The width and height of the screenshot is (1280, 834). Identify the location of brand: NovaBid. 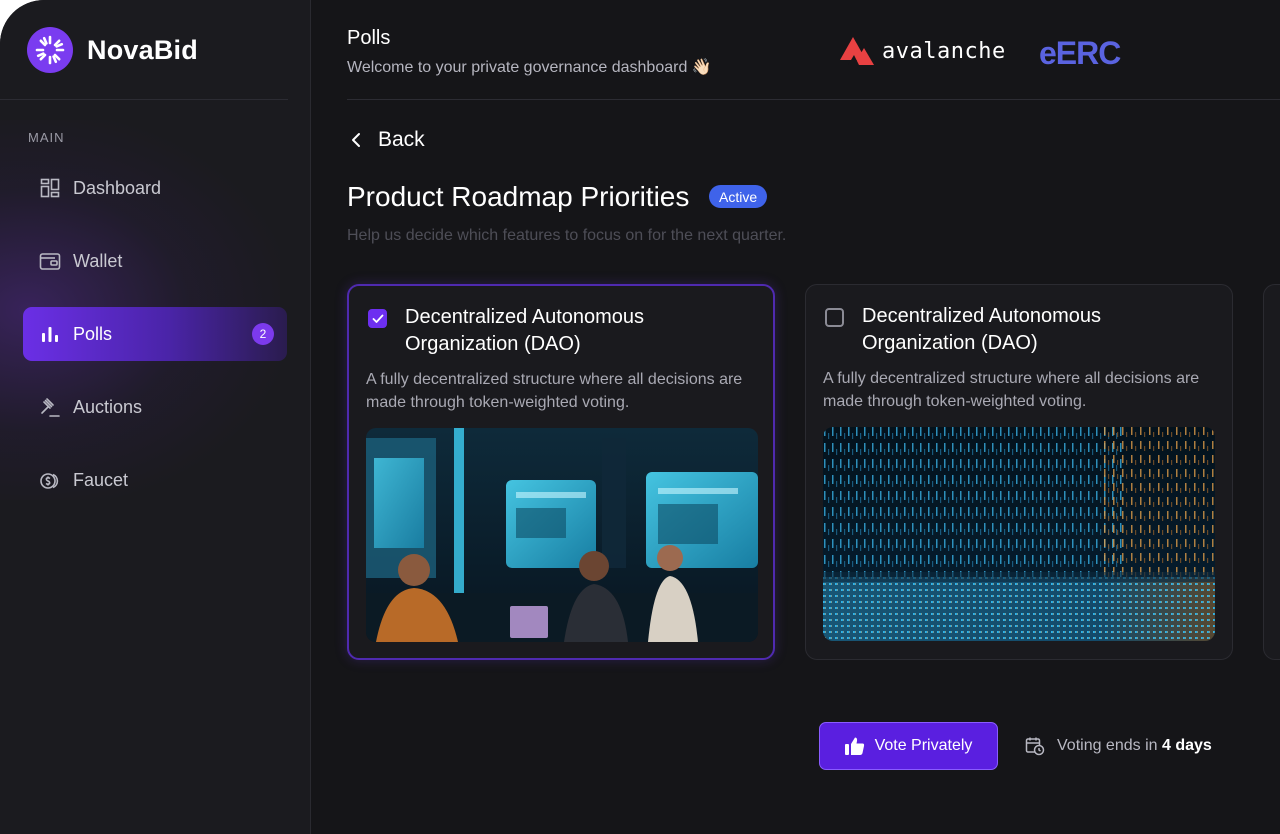
(112, 50).